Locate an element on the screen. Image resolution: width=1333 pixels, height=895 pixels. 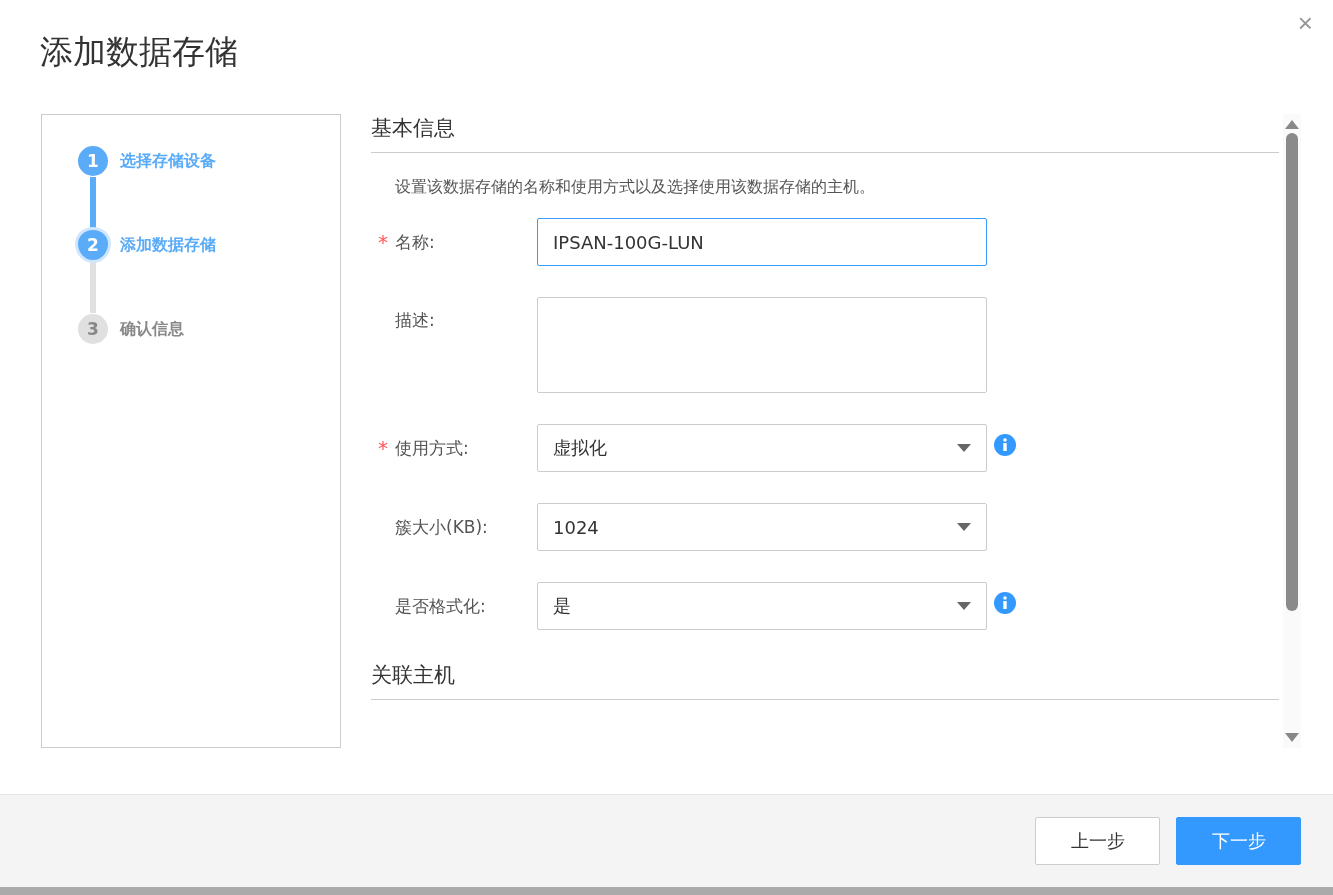
step-label: 选择存储设备 is located at coordinates (168, 161).